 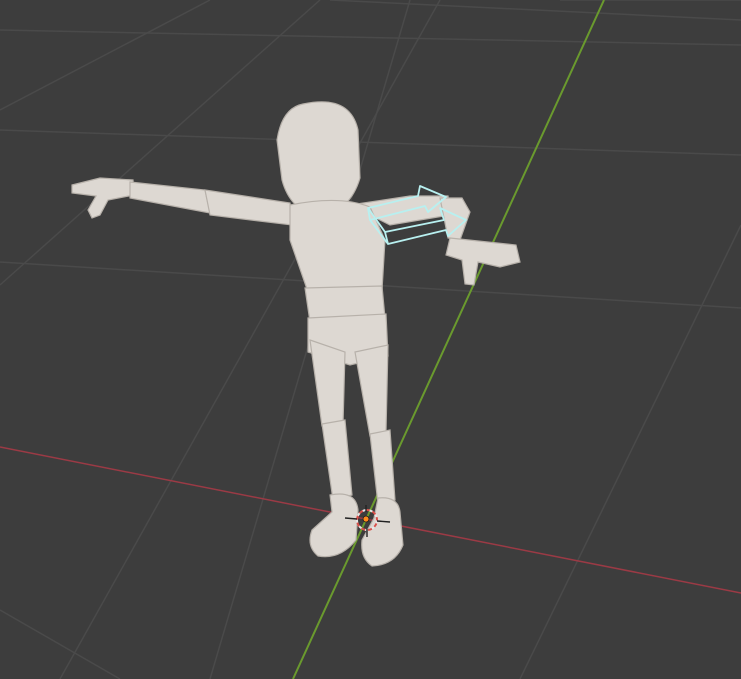 What do you see at coordinates (366, 519) in the screenshot?
I see `object-origin-icon` at bounding box center [366, 519].